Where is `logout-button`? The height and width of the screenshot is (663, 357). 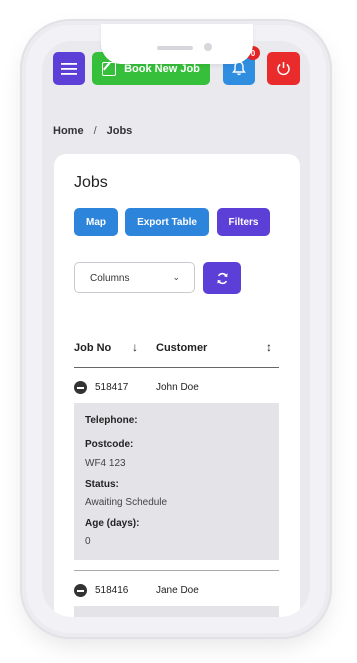
logout-button is located at coordinates (283, 68).